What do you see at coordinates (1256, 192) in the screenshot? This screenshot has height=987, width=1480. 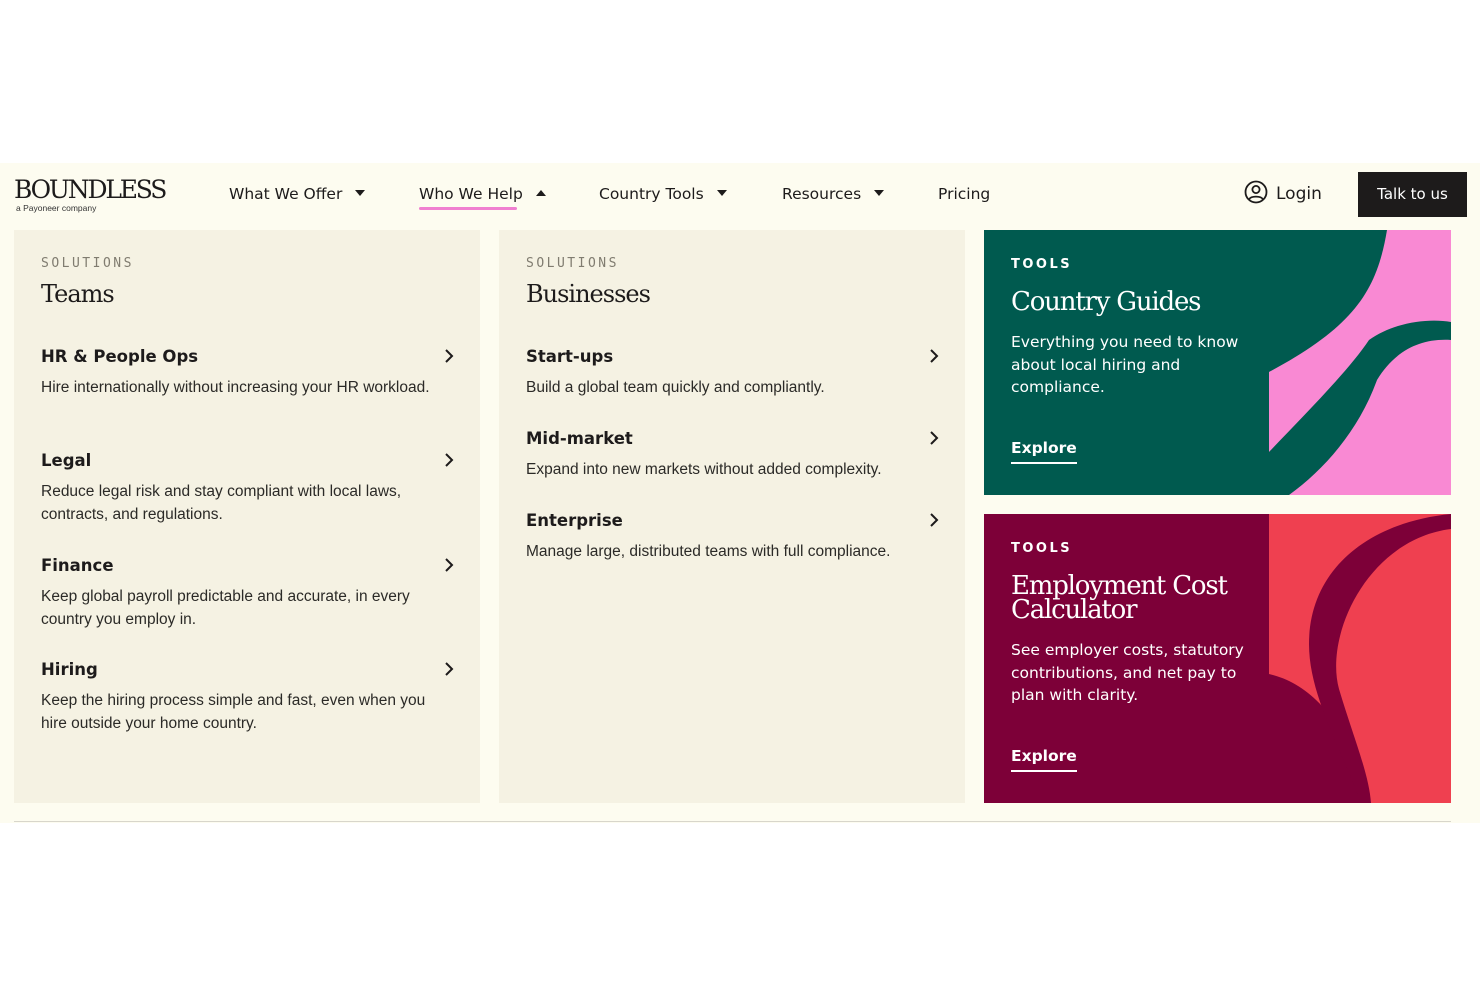 I see `user-circle-icon` at bounding box center [1256, 192].